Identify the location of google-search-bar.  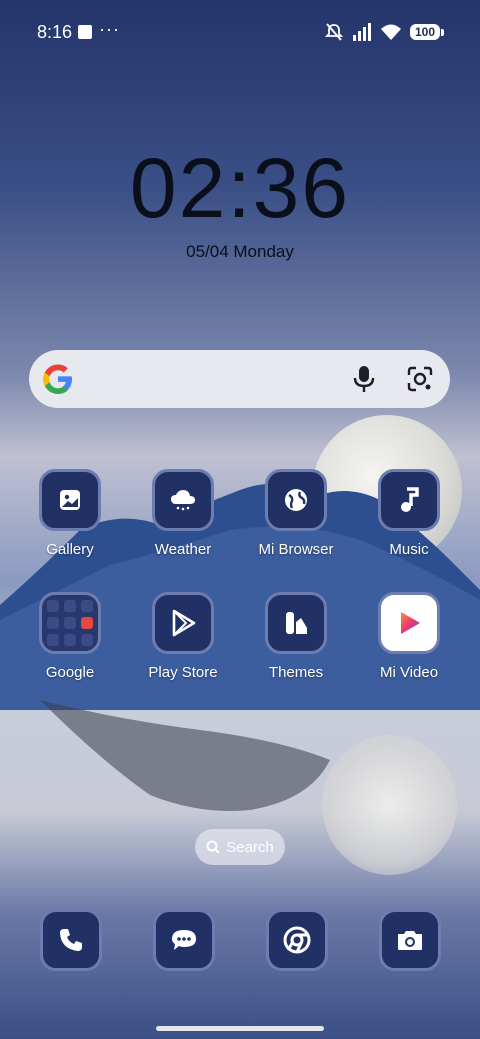
(239, 379).